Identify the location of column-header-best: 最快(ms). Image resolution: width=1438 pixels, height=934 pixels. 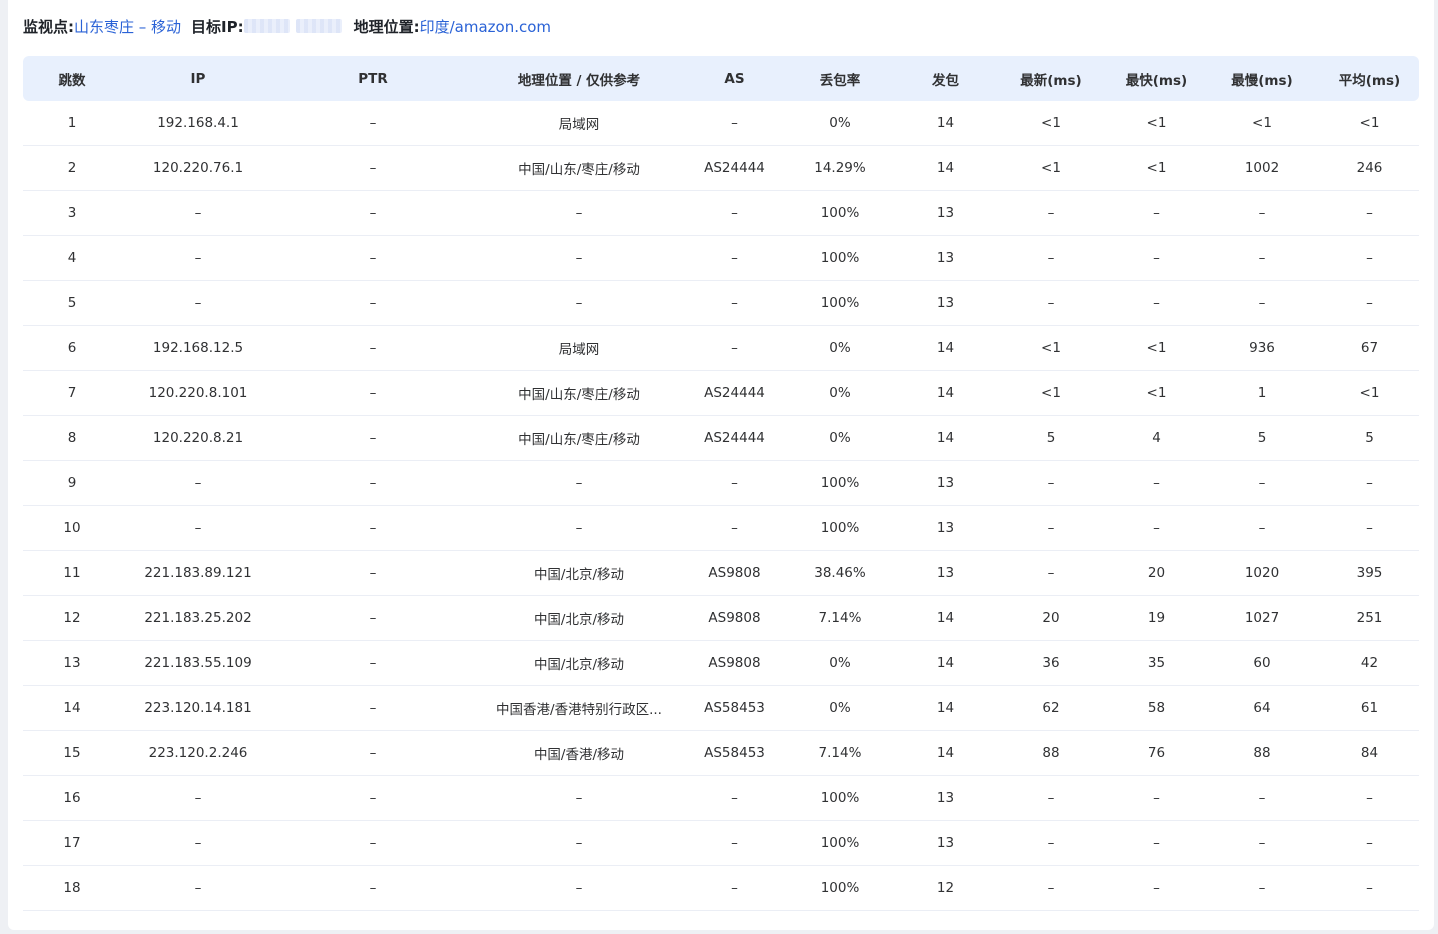
(1156, 78).